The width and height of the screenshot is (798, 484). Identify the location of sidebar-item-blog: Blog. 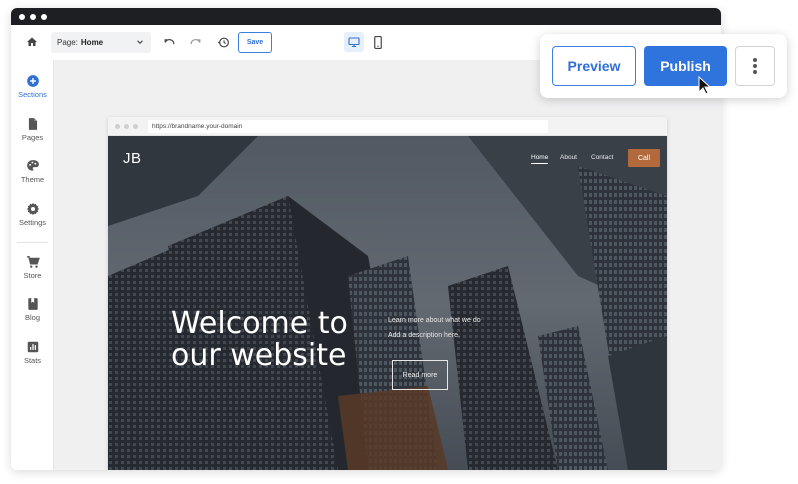
(32, 309).